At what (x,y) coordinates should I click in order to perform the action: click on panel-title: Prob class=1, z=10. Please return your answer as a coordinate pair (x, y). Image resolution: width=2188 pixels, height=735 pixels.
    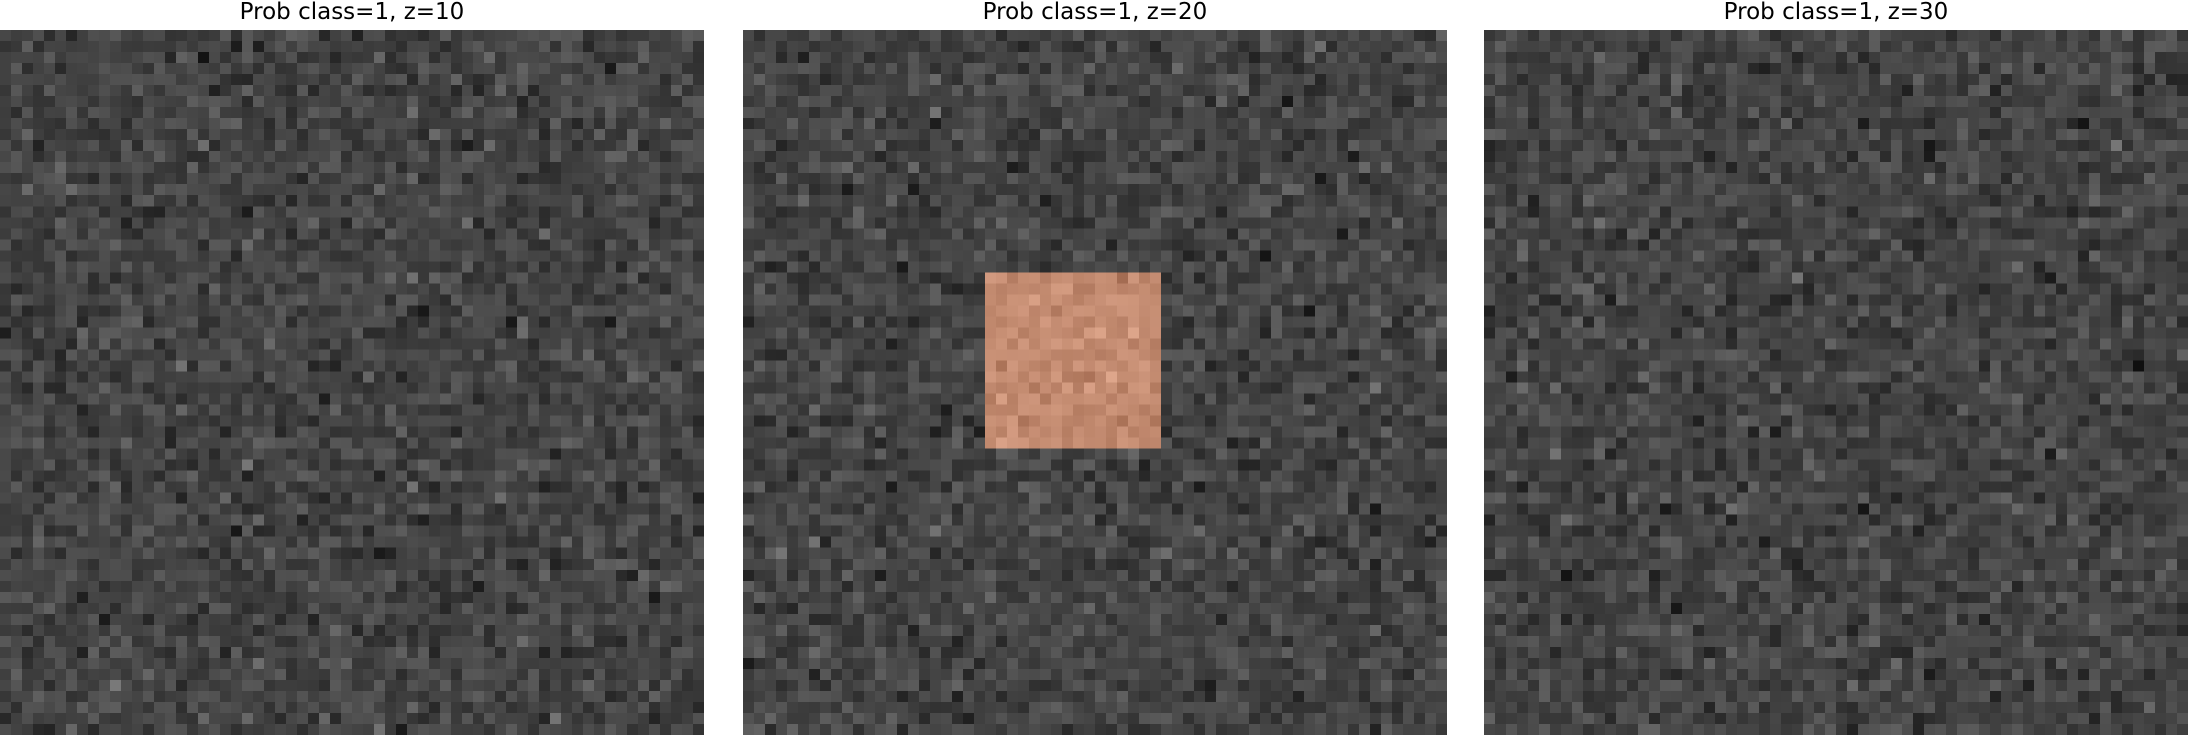
    Looking at the image, I should click on (352, 12).